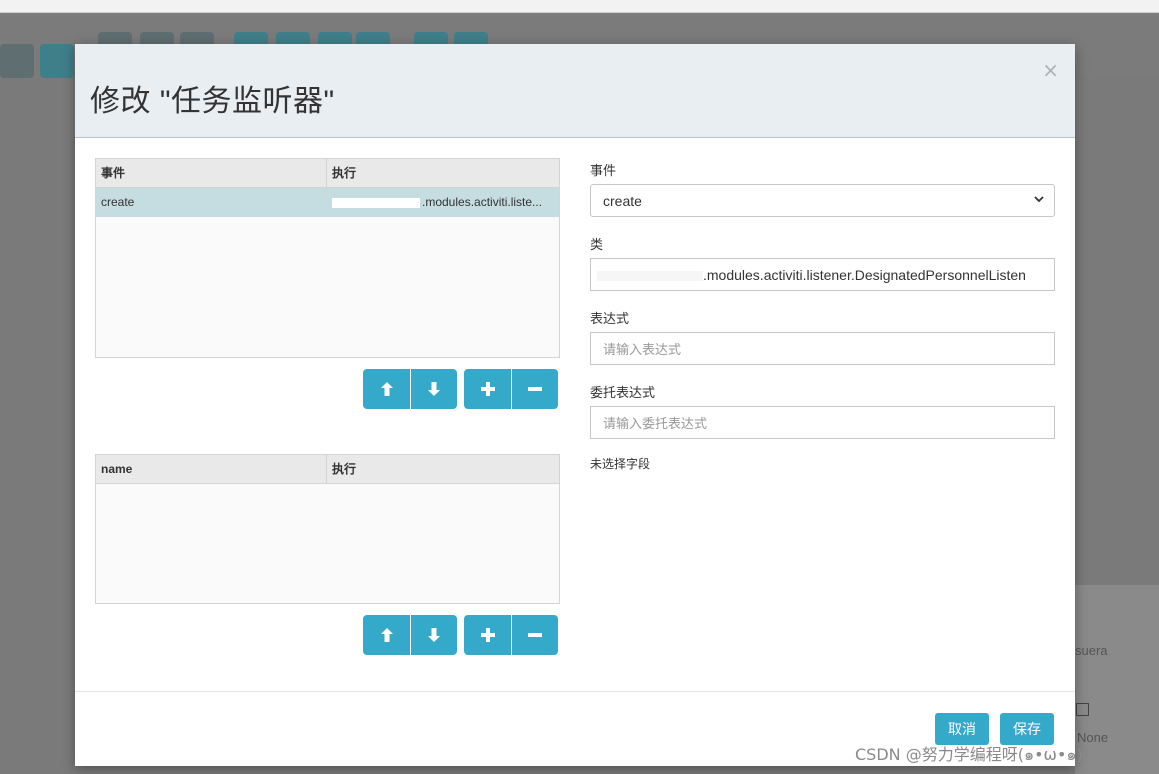 The width and height of the screenshot is (1159, 774). I want to click on expression-label: 表达式, so click(610, 318).